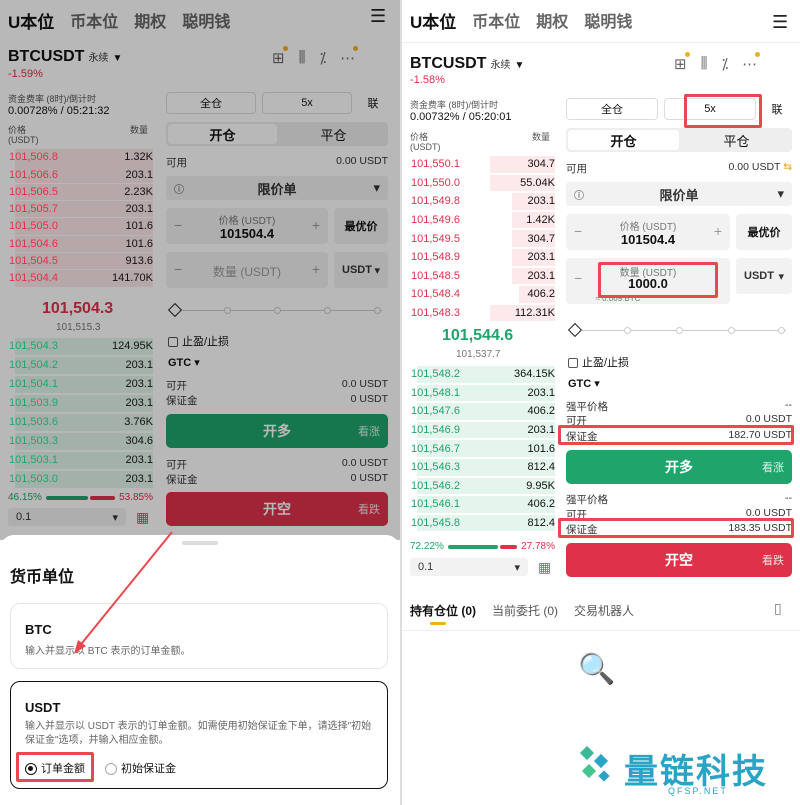 The height and width of the screenshot is (805, 800). What do you see at coordinates (482, 448) in the screenshot?
I see `bid-row: 101,546.7 101.6` at bounding box center [482, 448].